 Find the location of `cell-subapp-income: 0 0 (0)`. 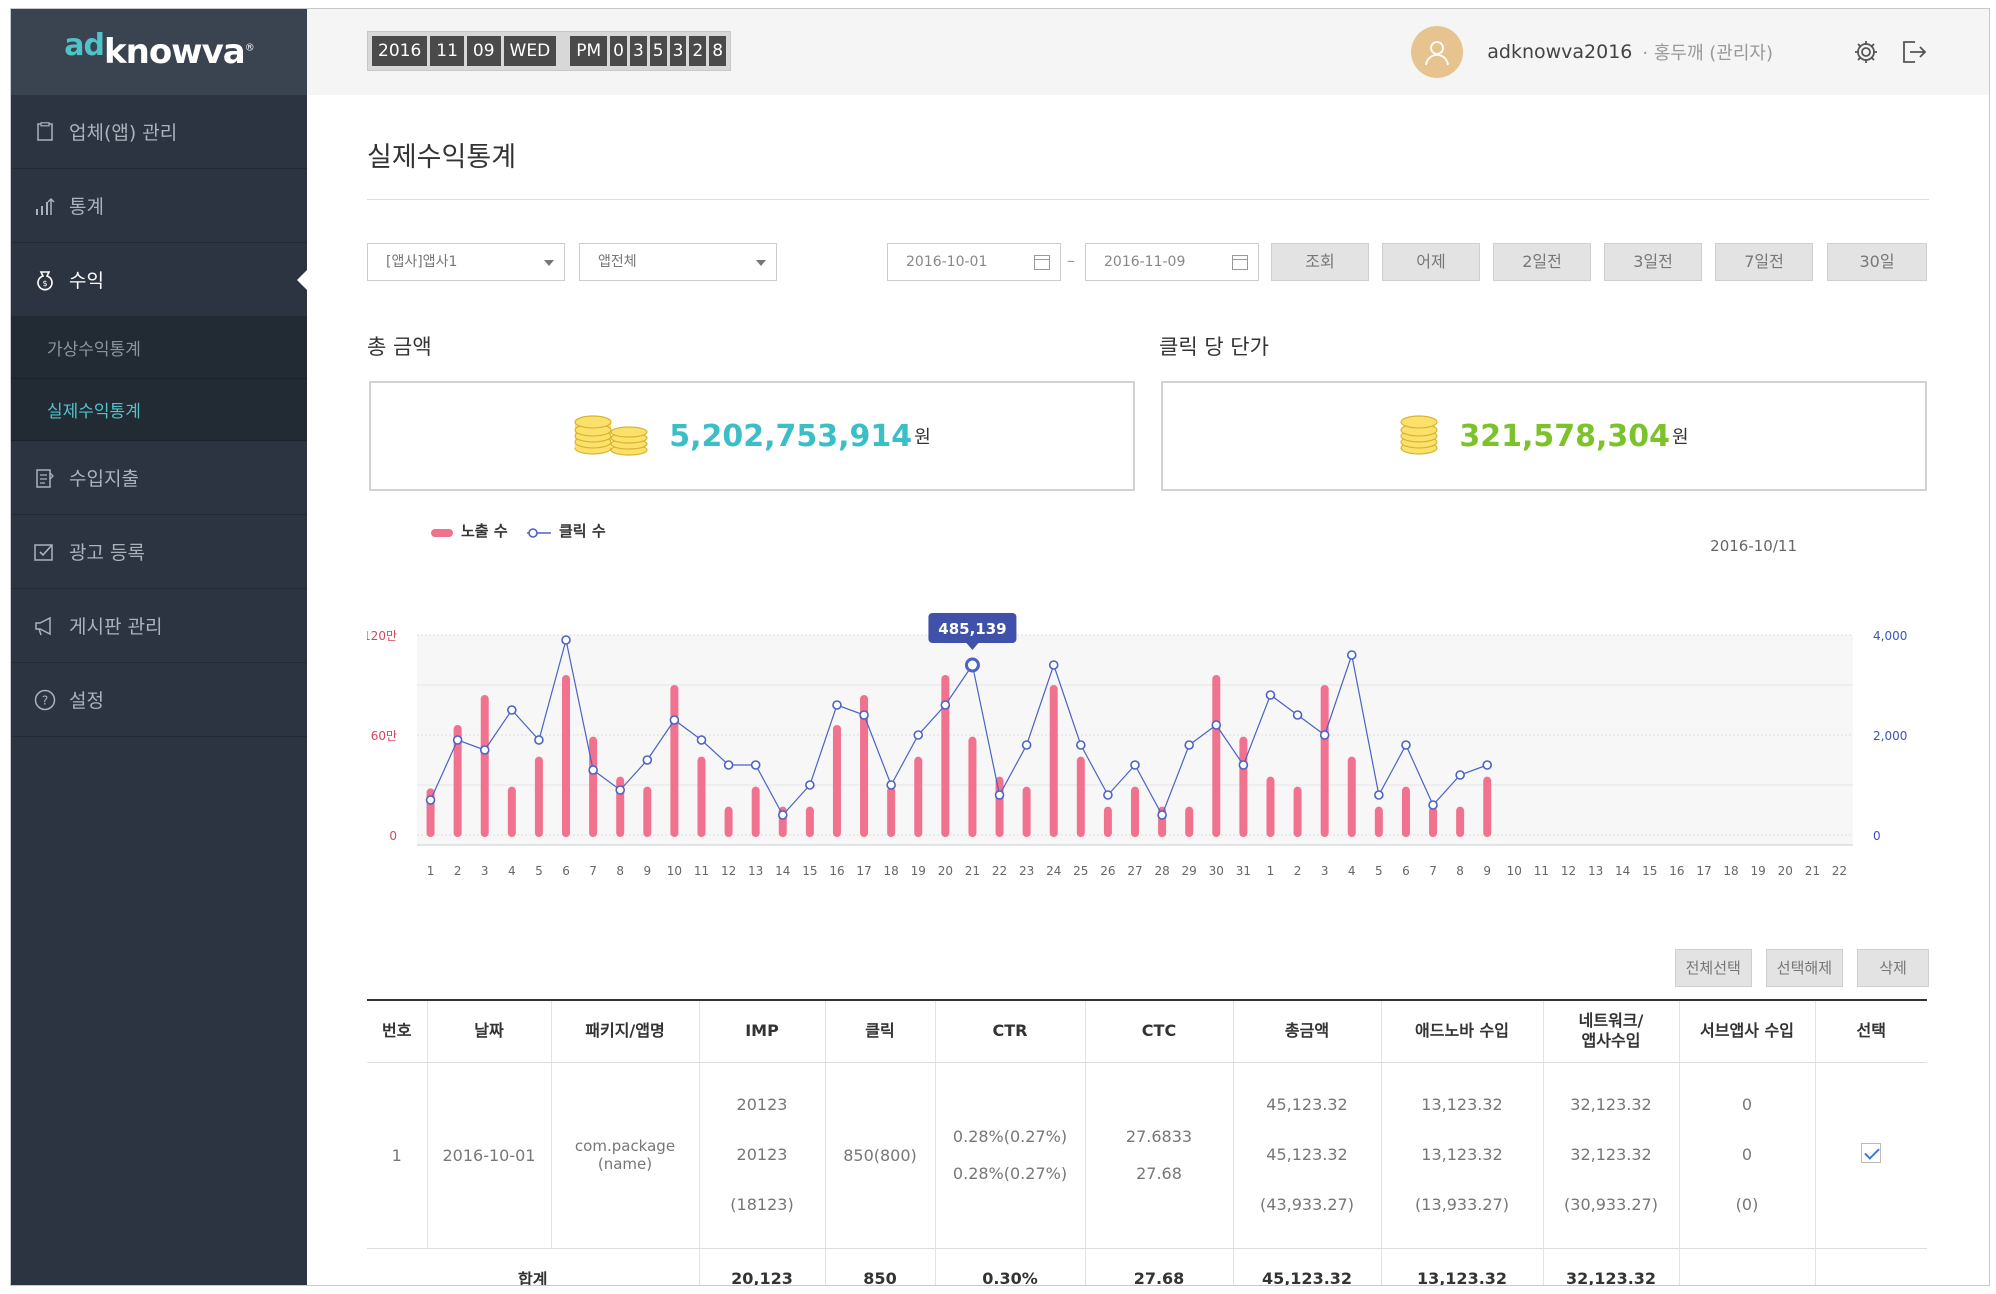

cell-subapp-income: 0 0 (0) is located at coordinates (1746, 1155).